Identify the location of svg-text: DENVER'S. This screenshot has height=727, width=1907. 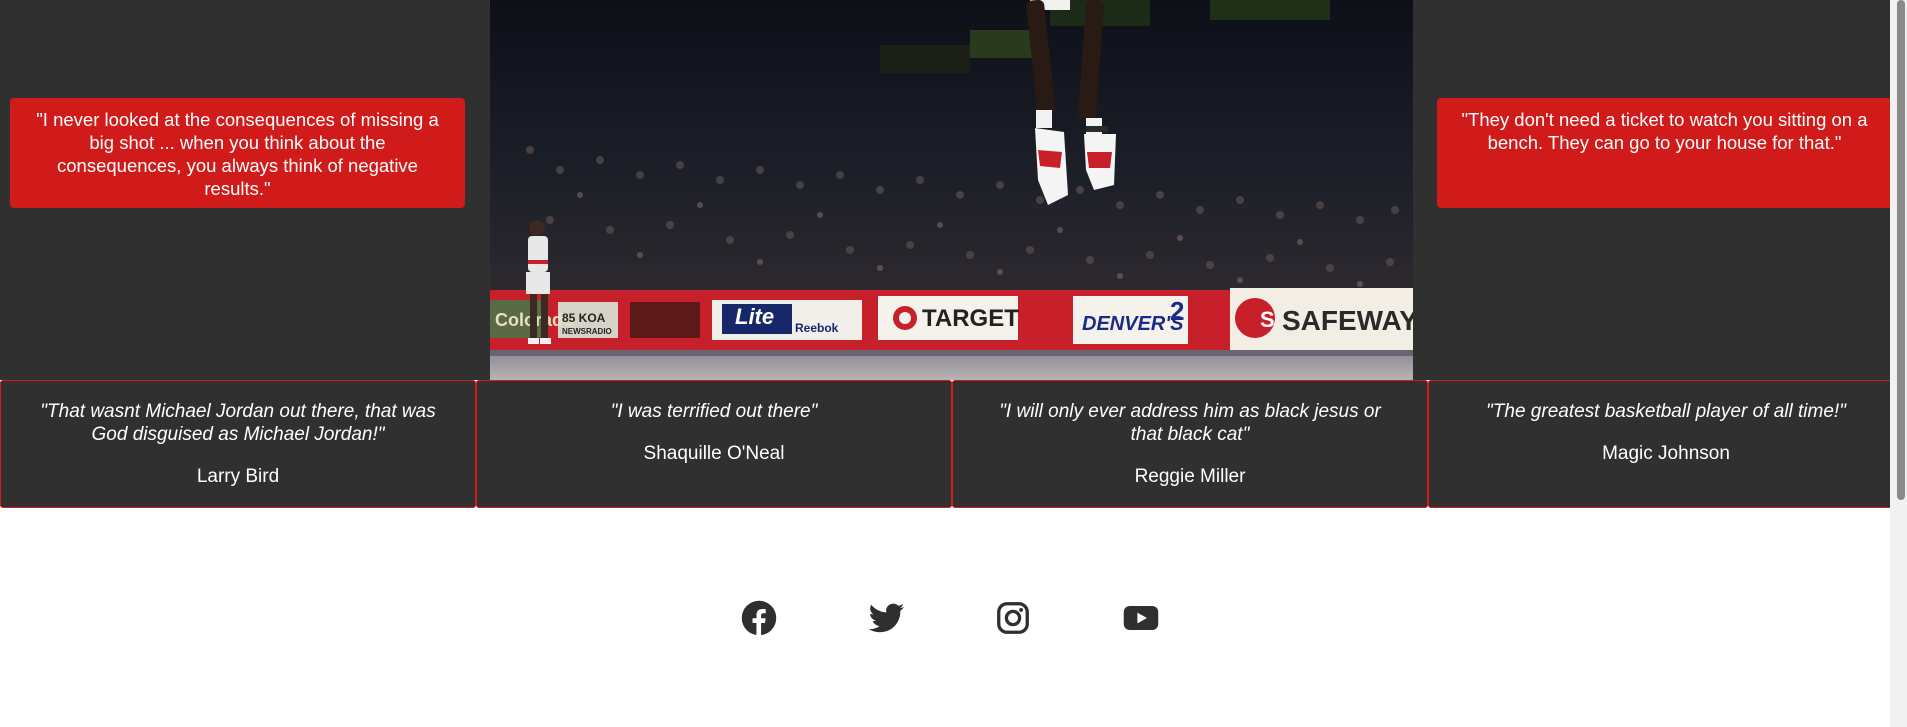
(1133, 324).